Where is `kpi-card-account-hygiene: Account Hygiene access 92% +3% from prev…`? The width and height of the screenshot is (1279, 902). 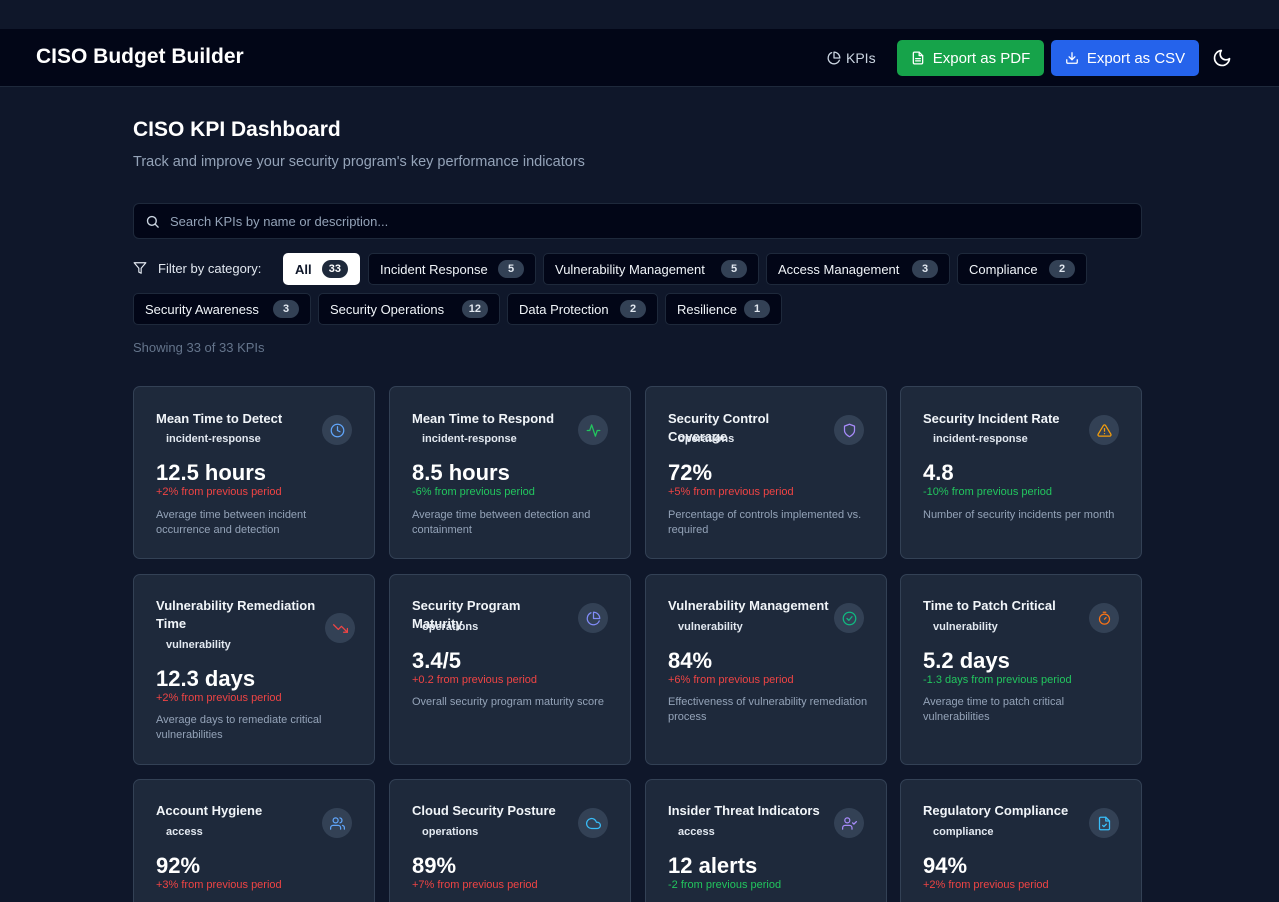 kpi-card-account-hygiene: Account Hygiene access 92% +3% from prev… is located at coordinates (254, 840).